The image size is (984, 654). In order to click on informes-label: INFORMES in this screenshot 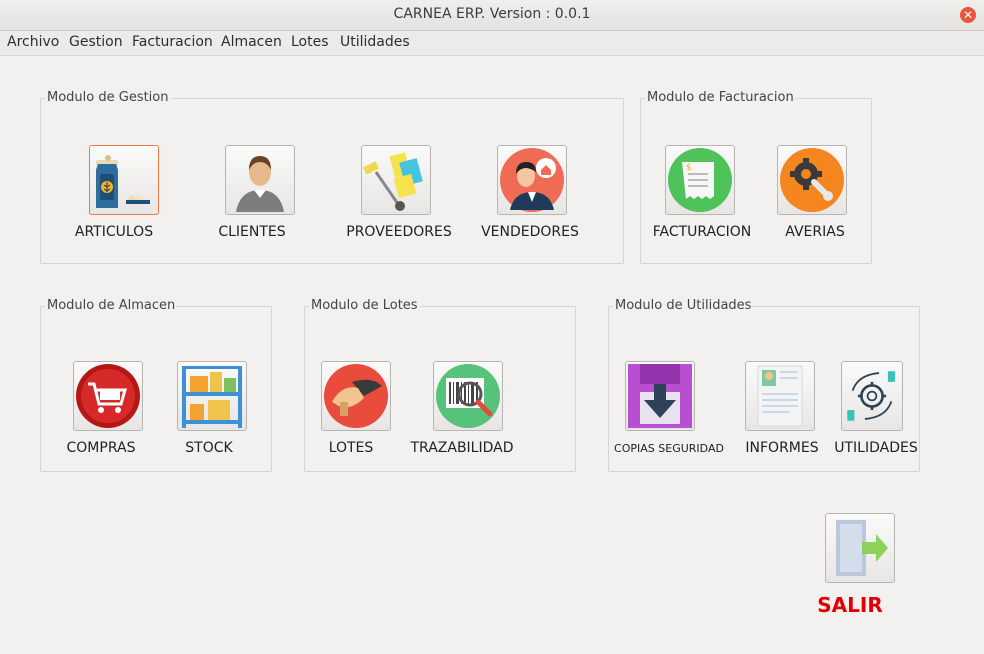, I will do `click(782, 448)`.